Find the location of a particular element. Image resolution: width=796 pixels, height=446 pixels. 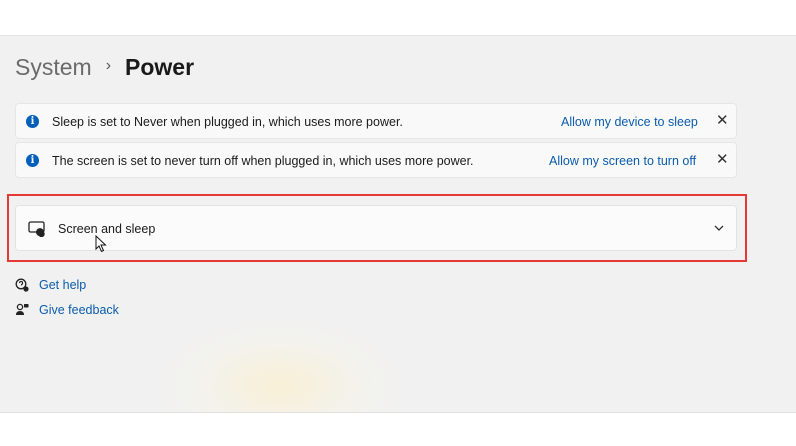

get-help-label: Get help is located at coordinates (63, 285).